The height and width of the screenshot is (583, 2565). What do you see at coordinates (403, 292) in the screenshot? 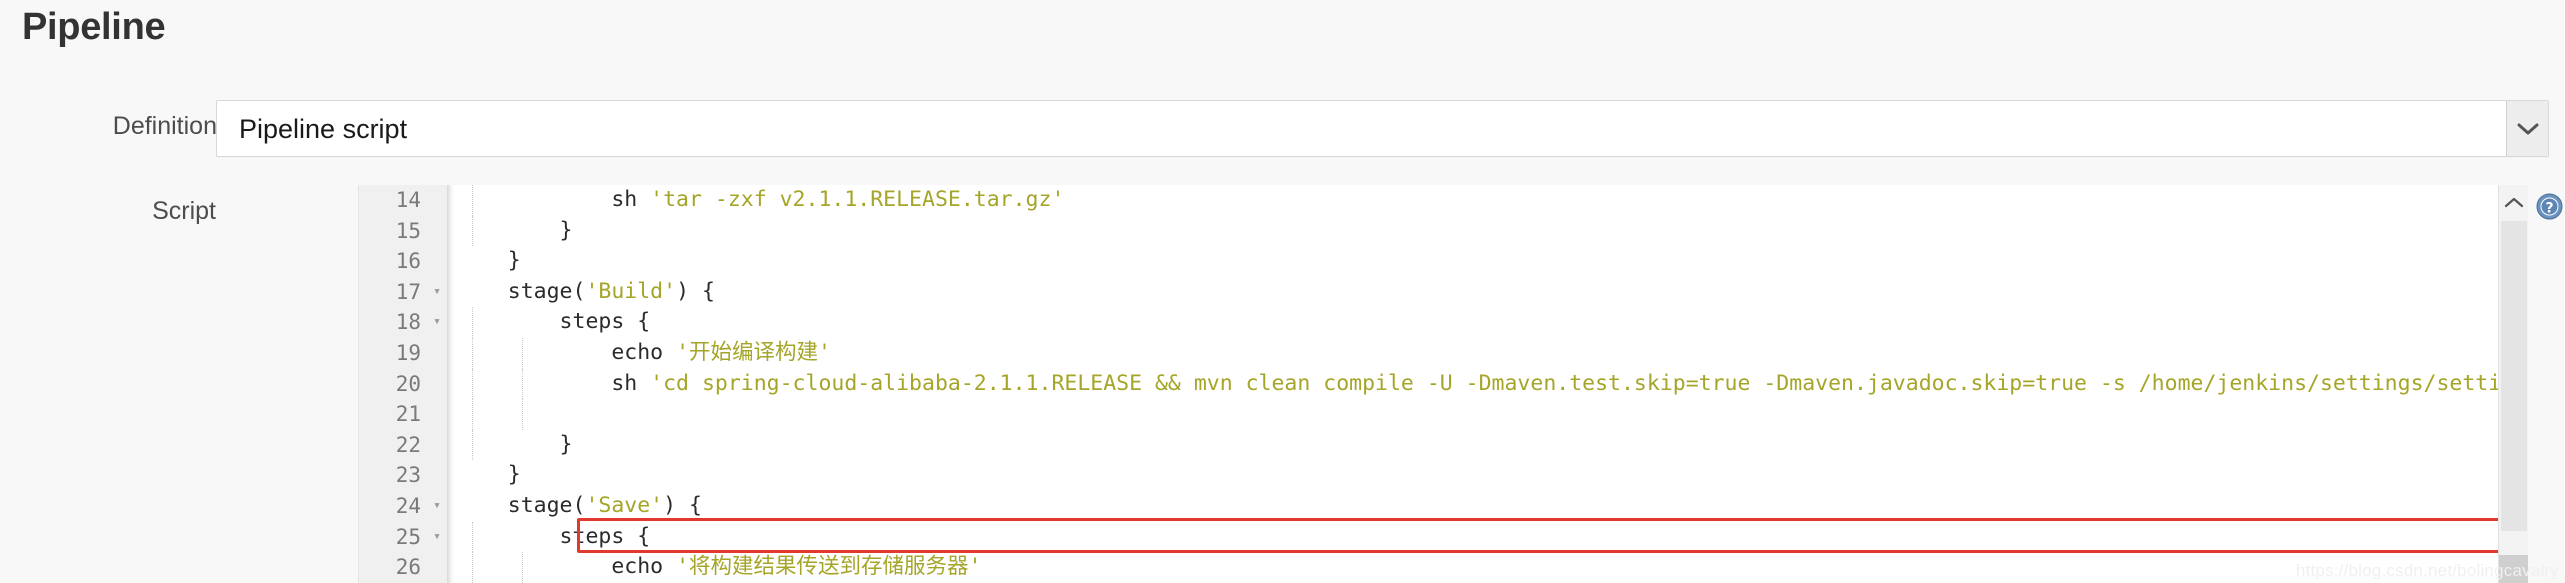
I see `line-number: 17 ▾` at bounding box center [403, 292].